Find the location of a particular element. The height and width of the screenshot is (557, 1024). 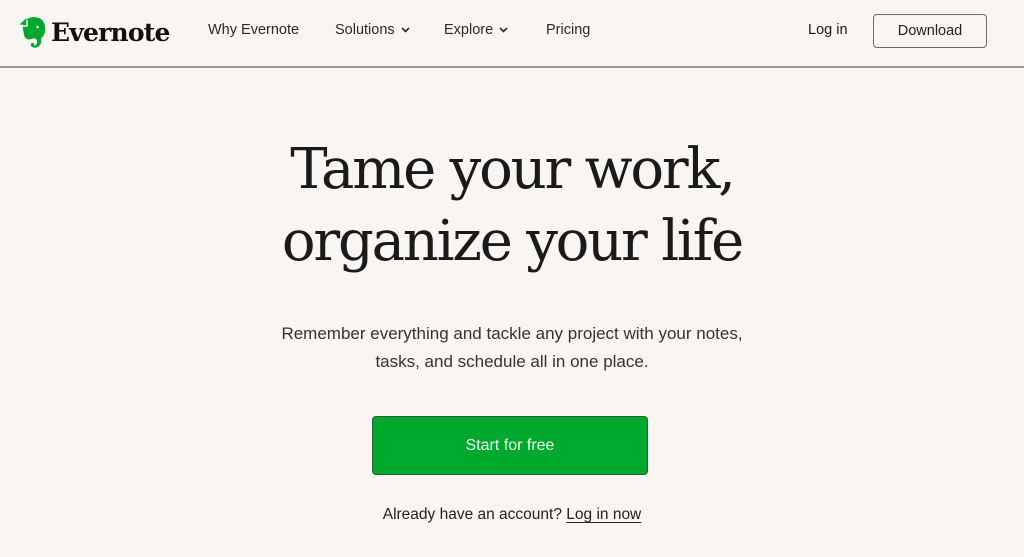

nav-why-evernote: Why Evernote is located at coordinates (253, 30).